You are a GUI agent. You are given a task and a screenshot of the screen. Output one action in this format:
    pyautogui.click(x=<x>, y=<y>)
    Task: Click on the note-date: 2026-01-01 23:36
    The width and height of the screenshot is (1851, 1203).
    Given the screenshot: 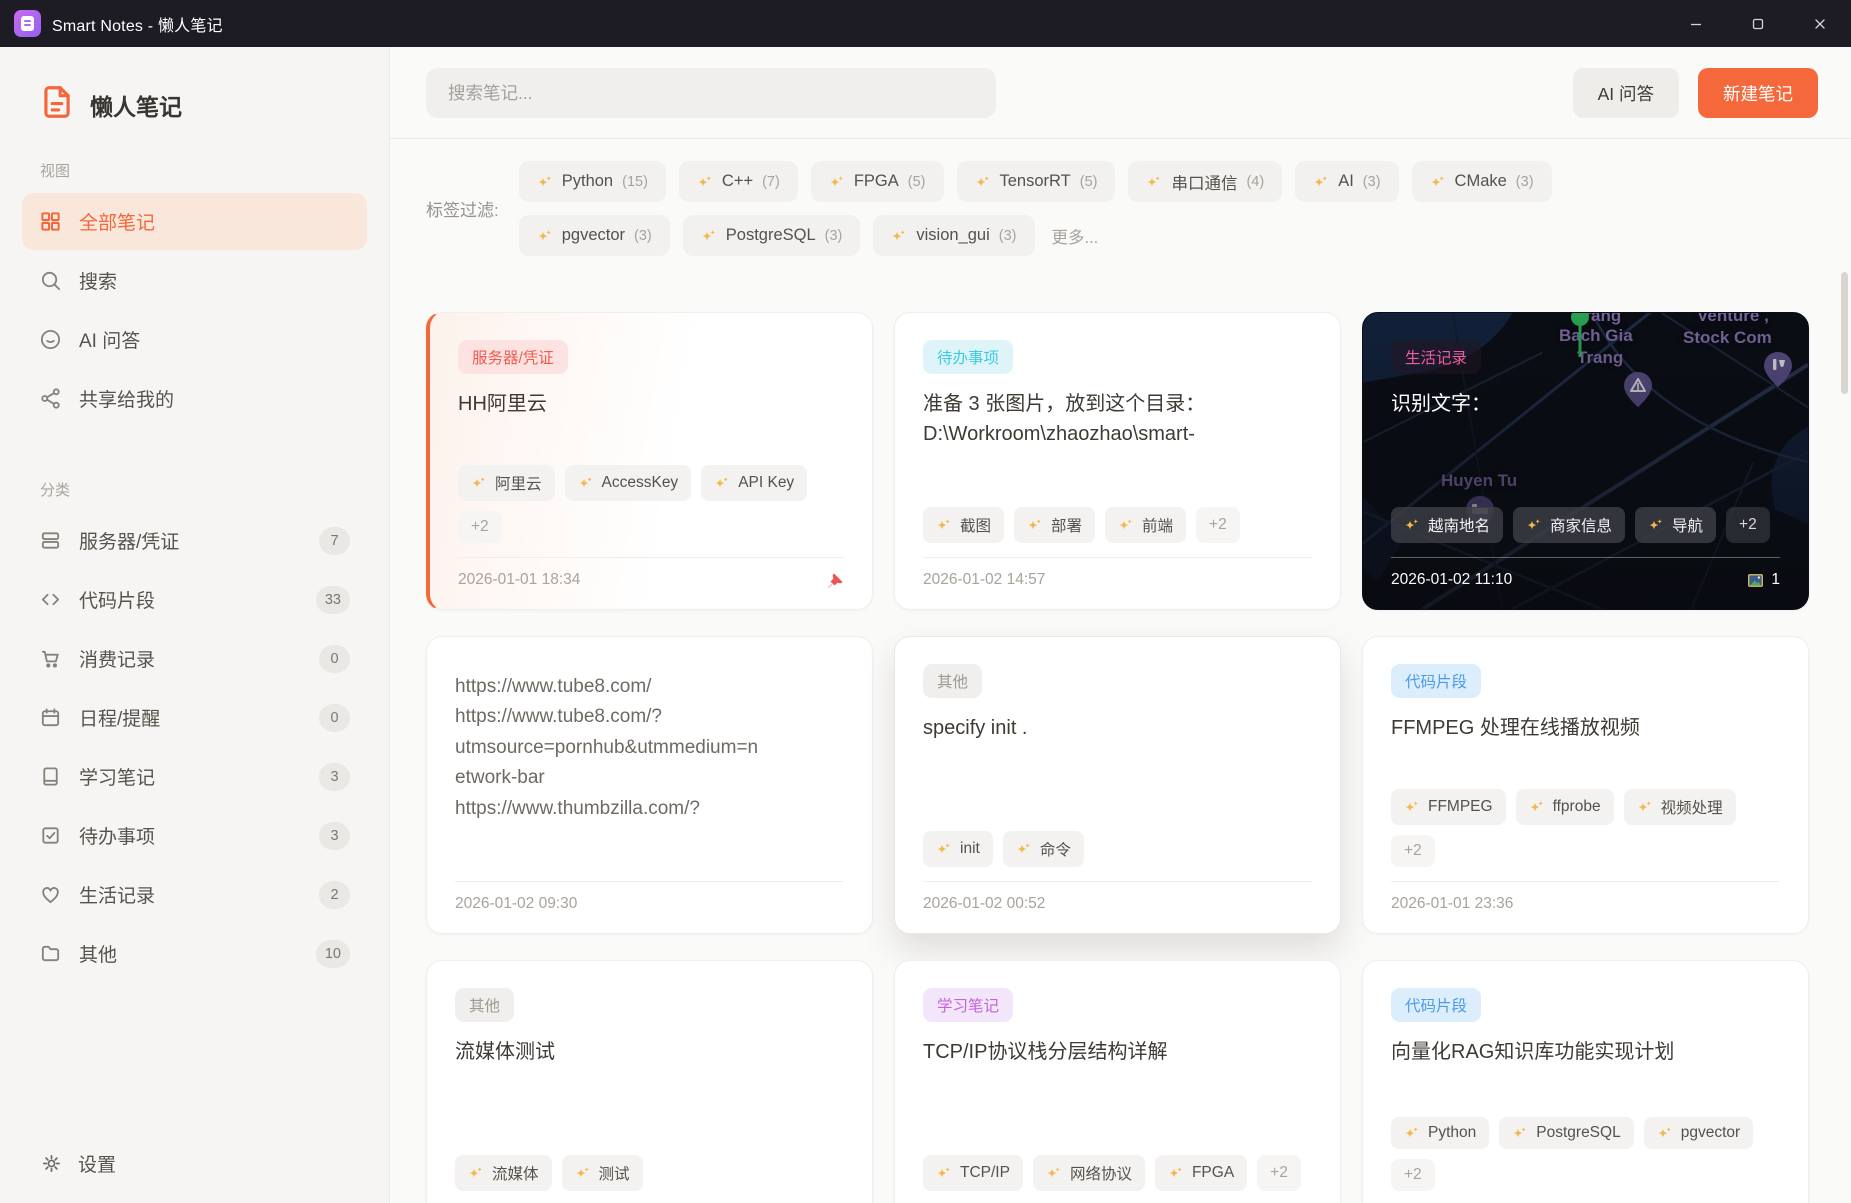 What is the action you would take?
    pyautogui.click(x=1452, y=903)
    